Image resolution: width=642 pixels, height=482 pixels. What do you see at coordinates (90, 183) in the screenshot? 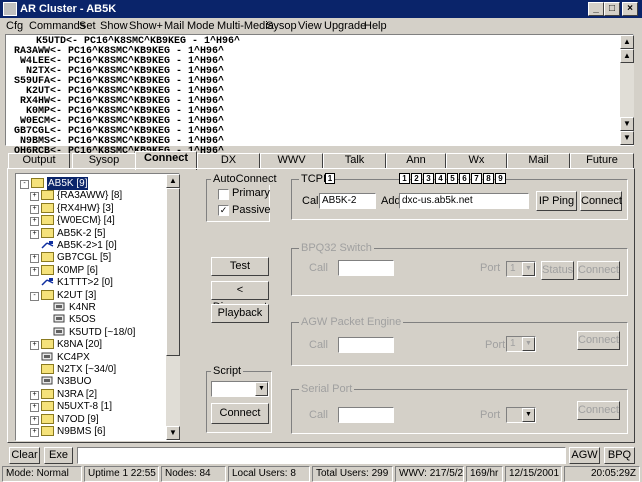
I see `tree-item: - AB5K [9]` at bounding box center [90, 183].